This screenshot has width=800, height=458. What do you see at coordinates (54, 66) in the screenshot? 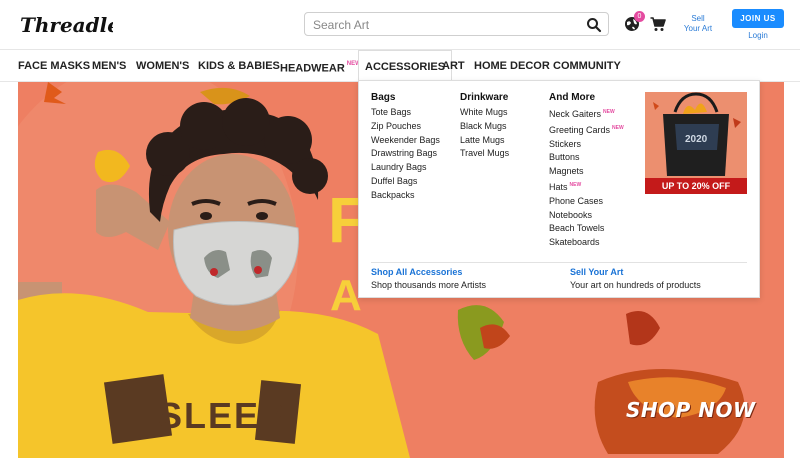
I see `nav-face-masks: FACE MASKS` at bounding box center [54, 66].